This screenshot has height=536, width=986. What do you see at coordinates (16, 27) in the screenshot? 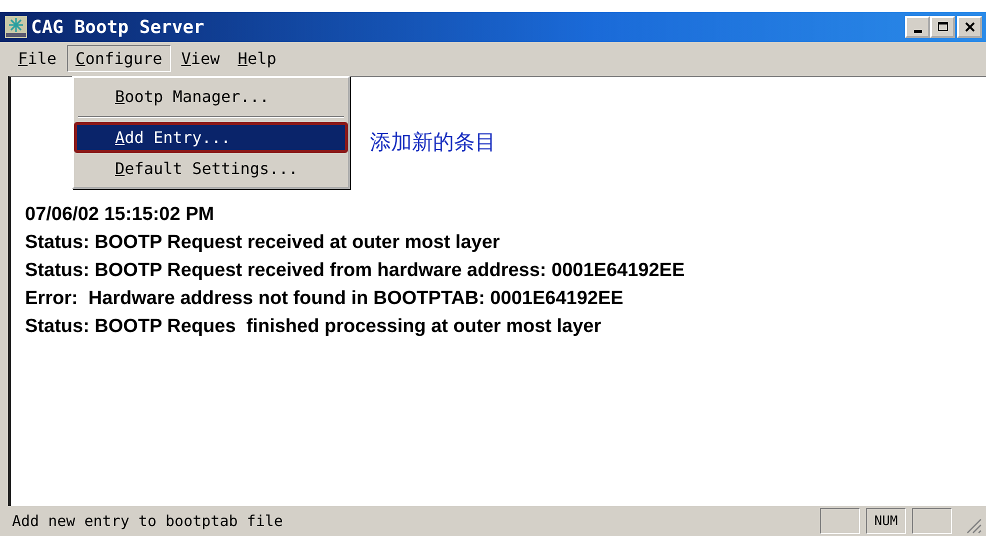
I see `snowflake-icon` at bounding box center [16, 27].